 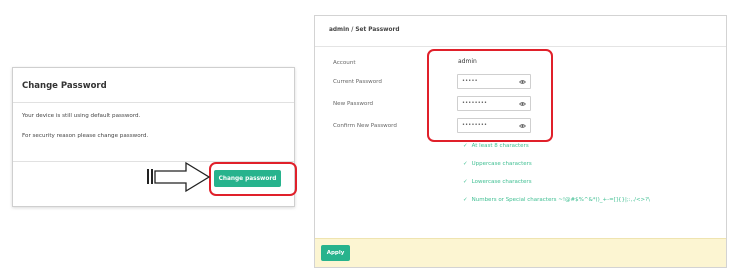 What do you see at coordinates (501, 164) in the screenshot?
I see `rule-text: Uppercase characters` at bounding box center [501, 164].